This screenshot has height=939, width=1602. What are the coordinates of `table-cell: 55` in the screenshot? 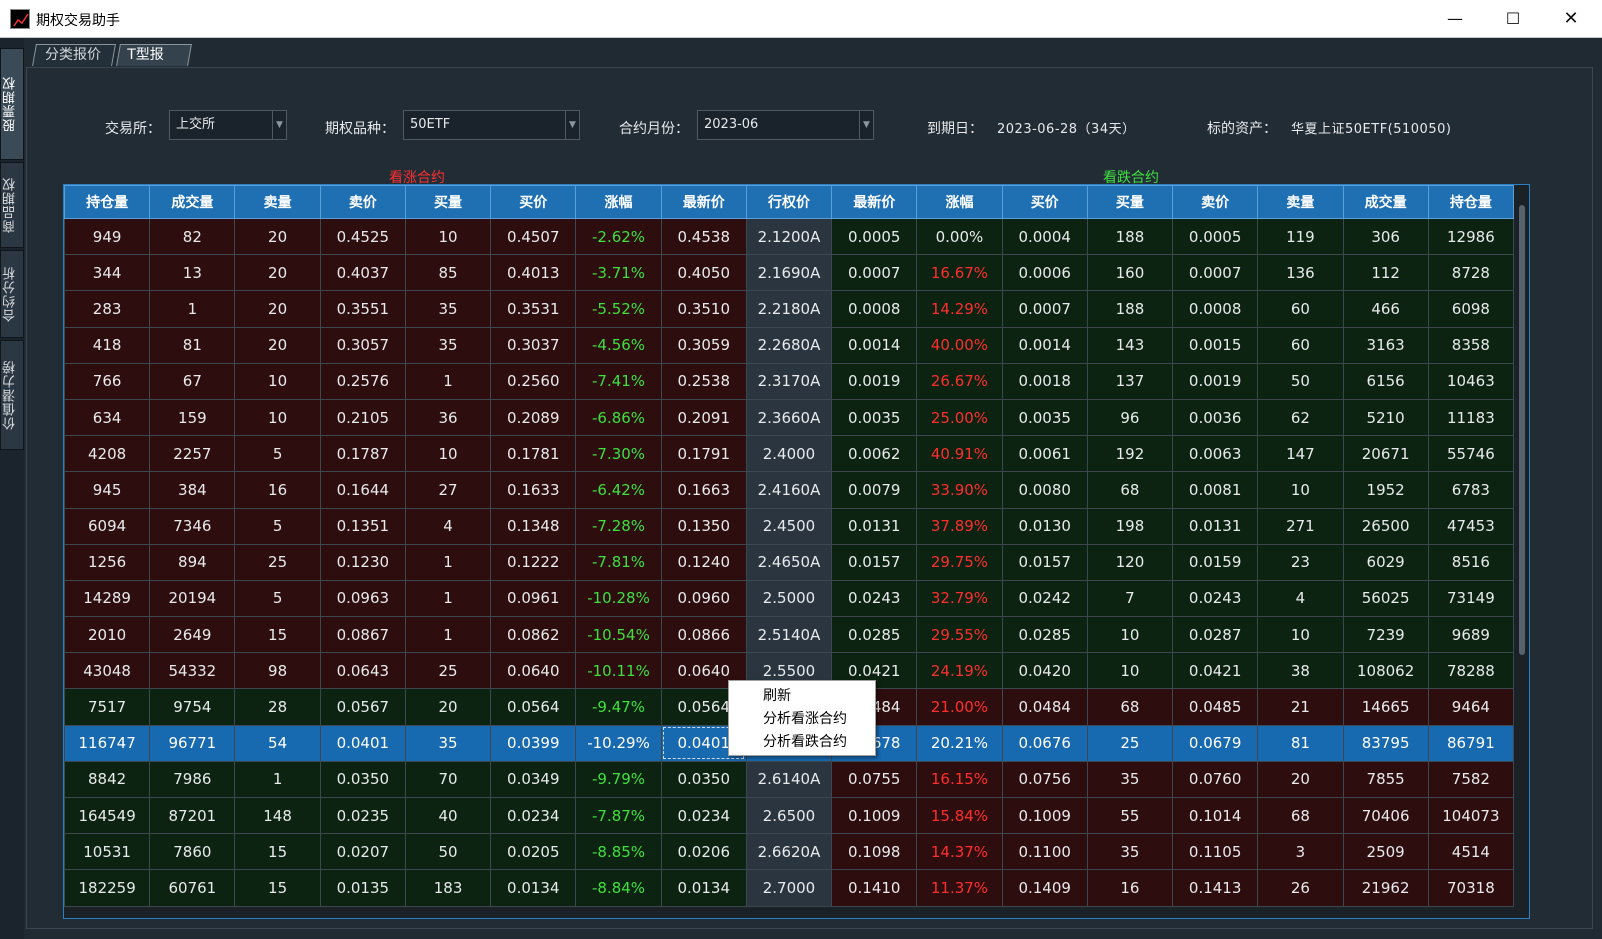 It's located at (1130, 815).